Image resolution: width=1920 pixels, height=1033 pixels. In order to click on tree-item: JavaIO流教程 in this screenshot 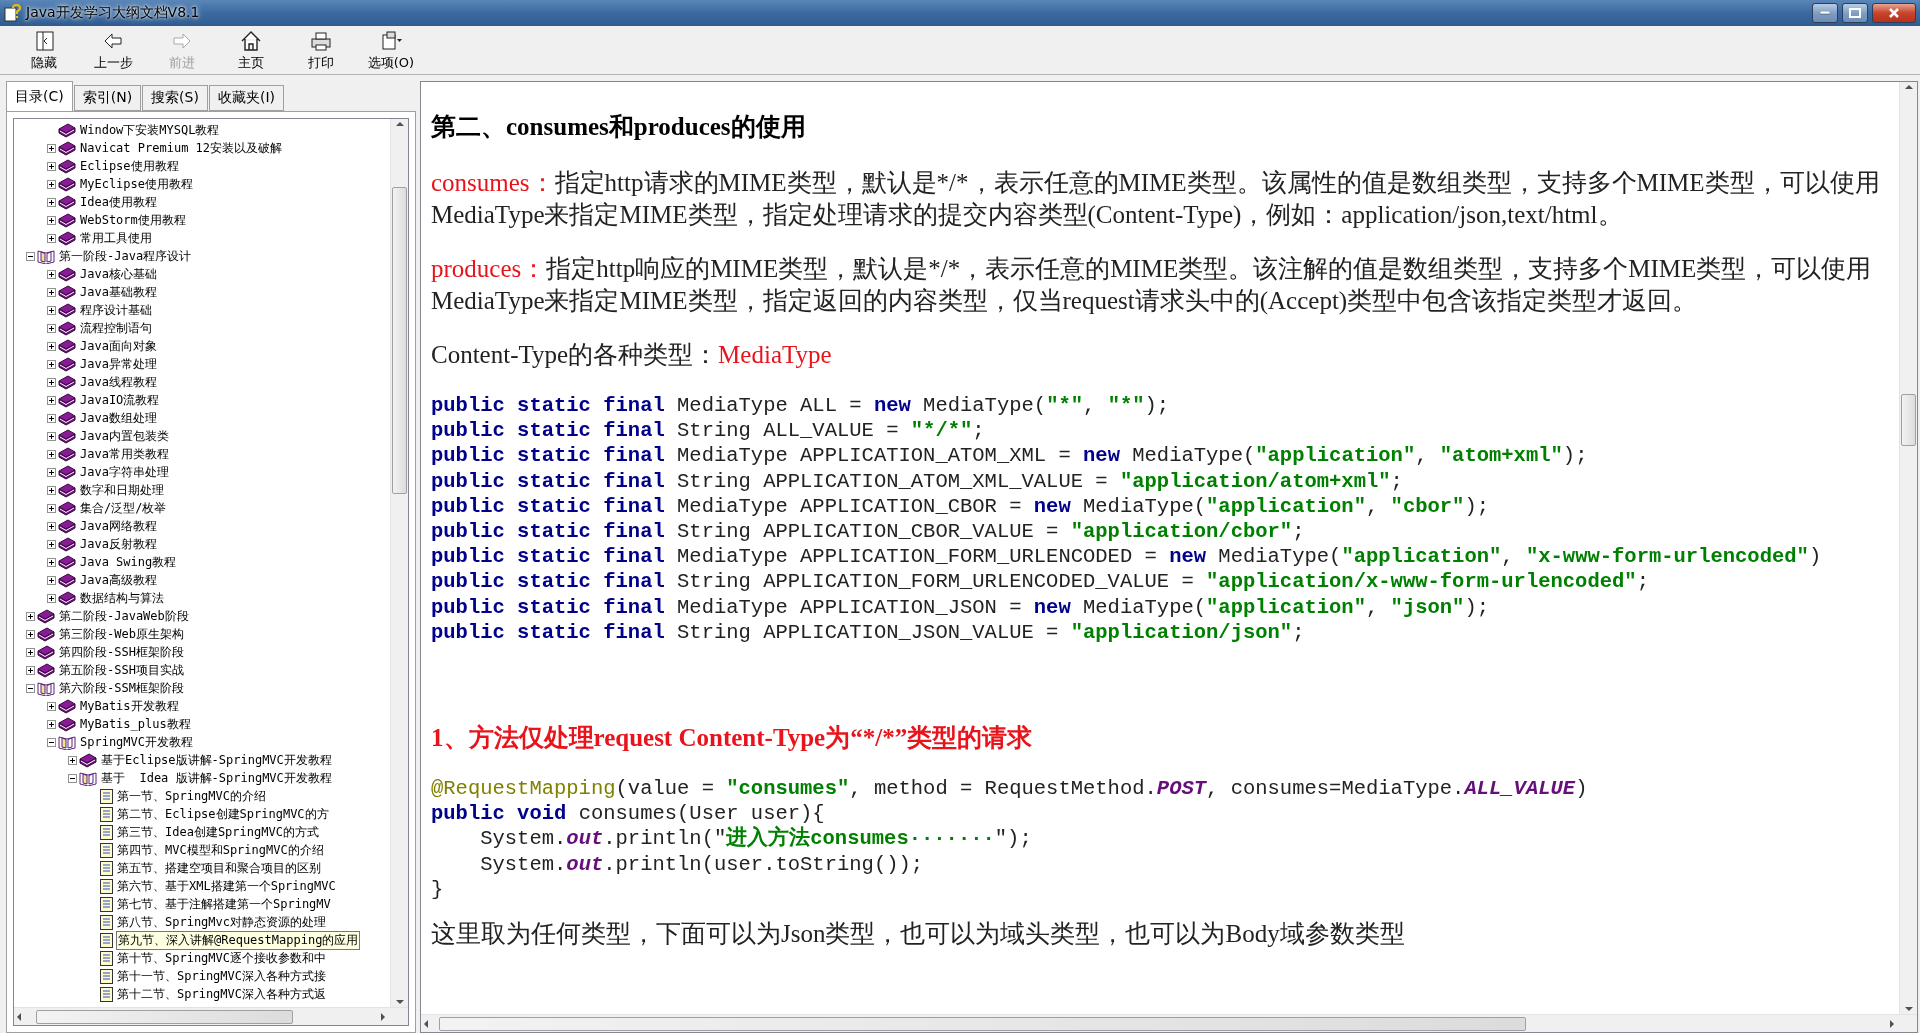, I will do `click(120, 400)`.